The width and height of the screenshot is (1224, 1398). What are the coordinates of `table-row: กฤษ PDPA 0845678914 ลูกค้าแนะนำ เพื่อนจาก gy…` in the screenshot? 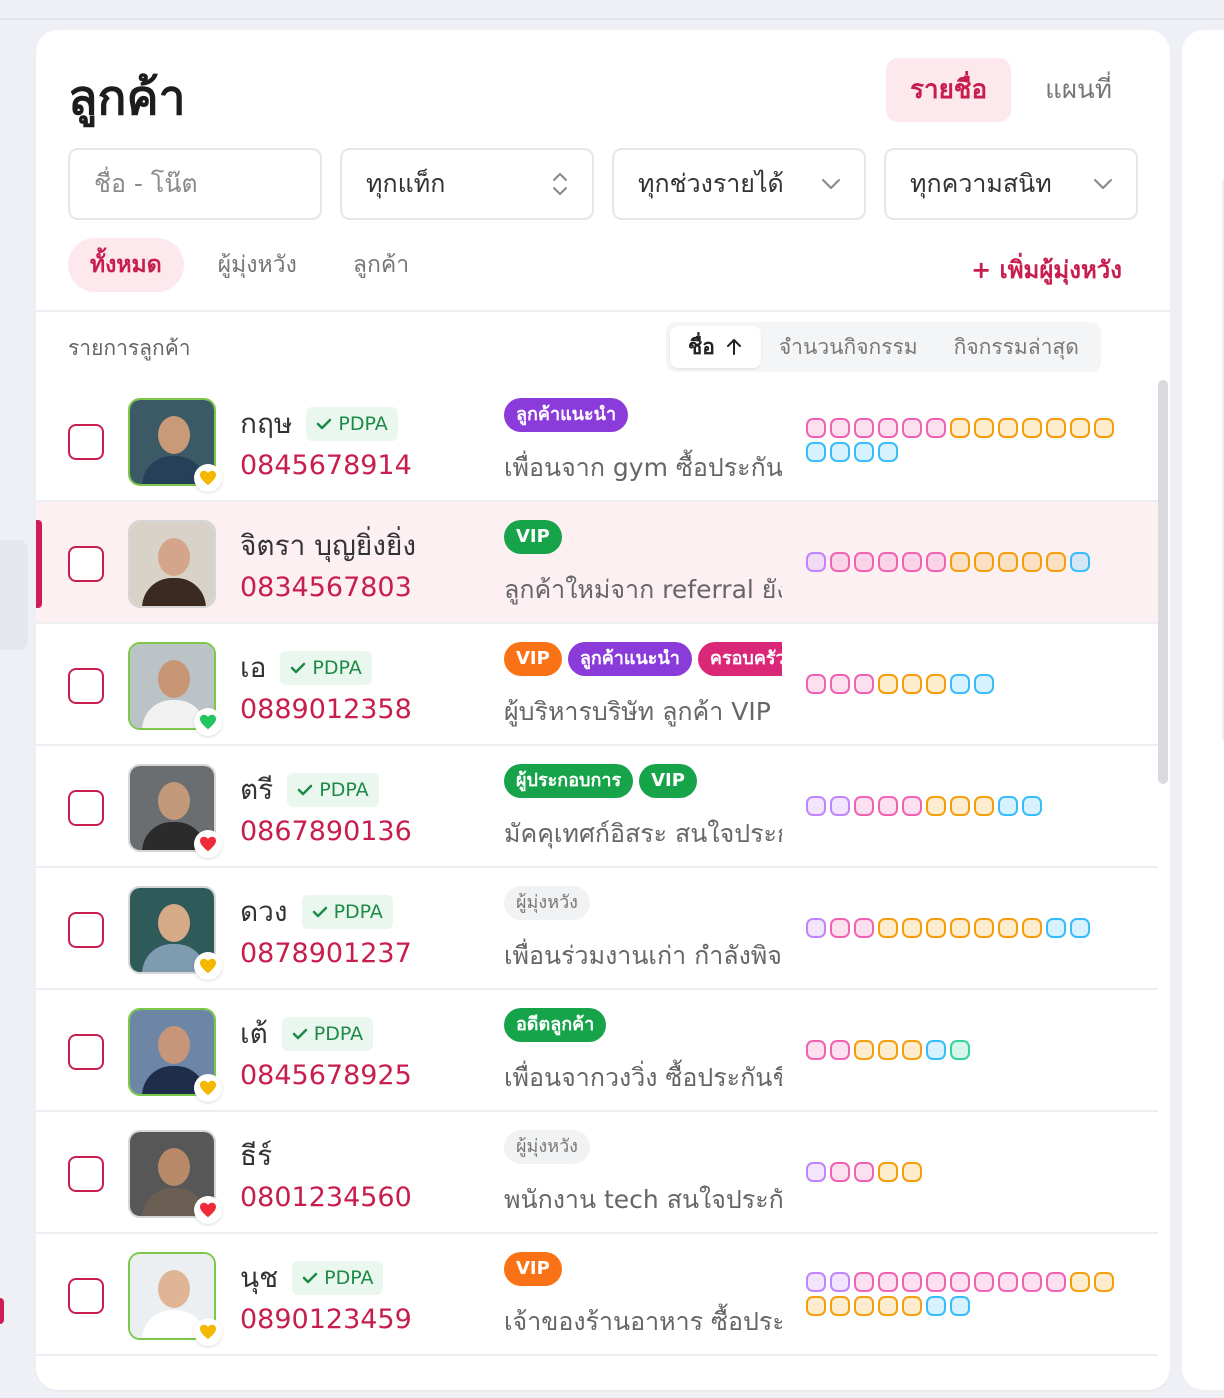 It's located at (597, 441).